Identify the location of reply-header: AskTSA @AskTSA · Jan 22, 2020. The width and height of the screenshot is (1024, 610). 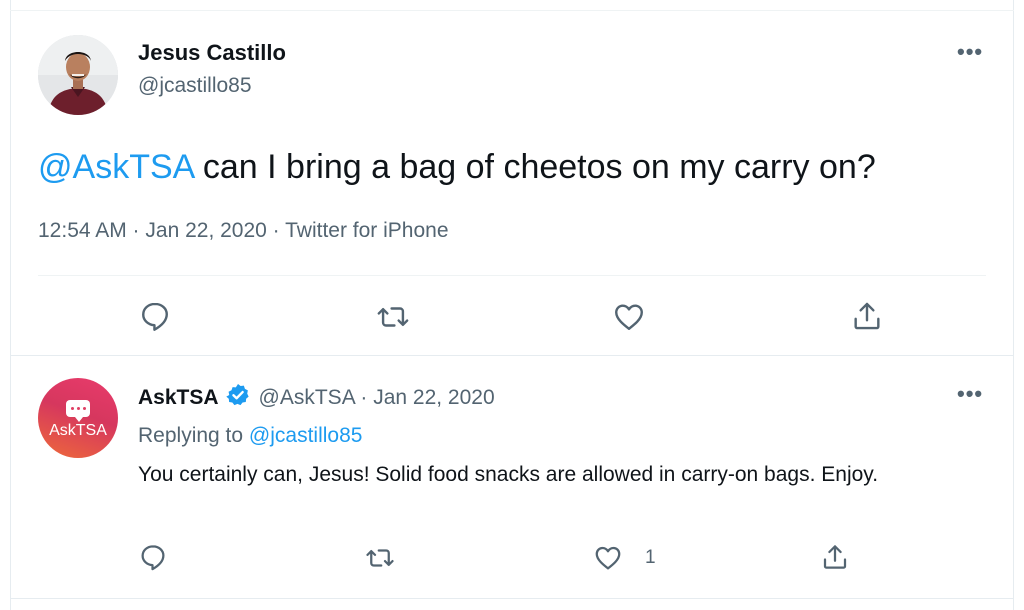
(316, 398).